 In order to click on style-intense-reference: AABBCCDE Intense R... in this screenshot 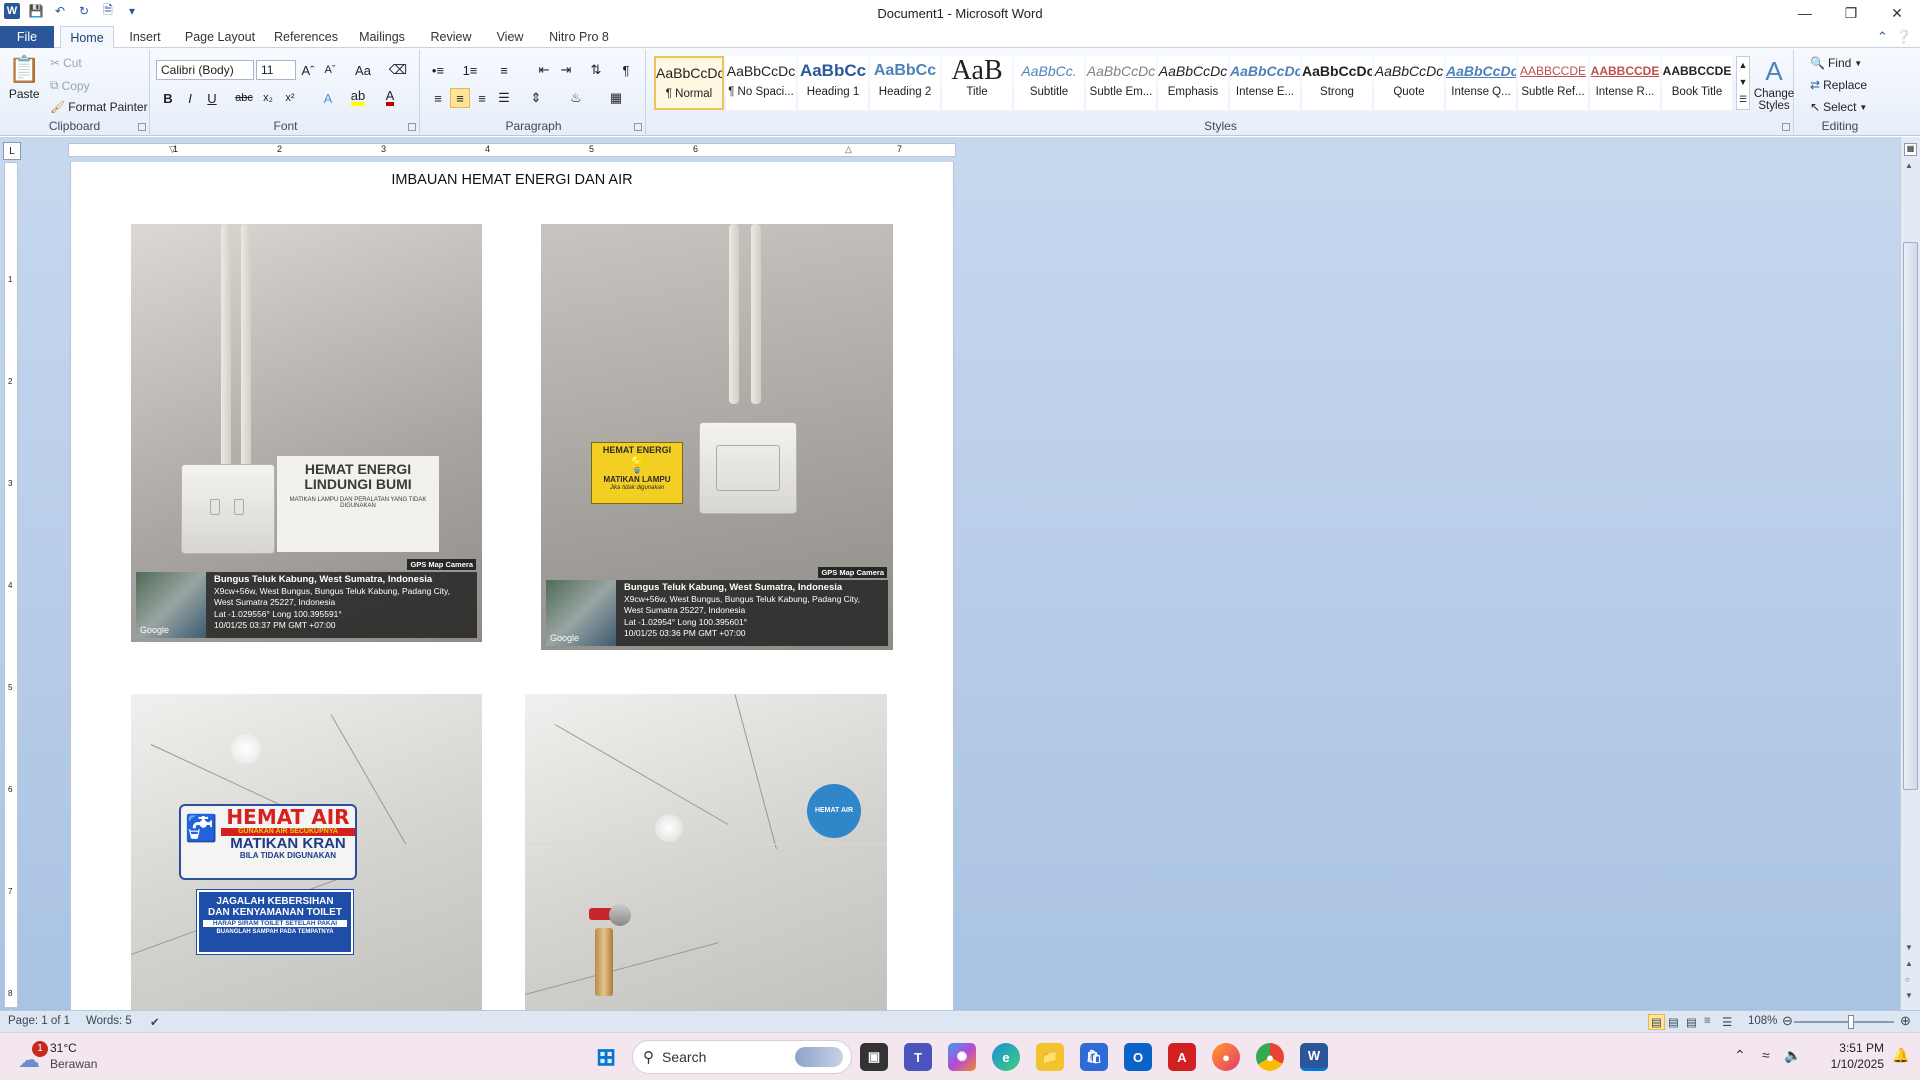, I will do `click(1625, 83)`.